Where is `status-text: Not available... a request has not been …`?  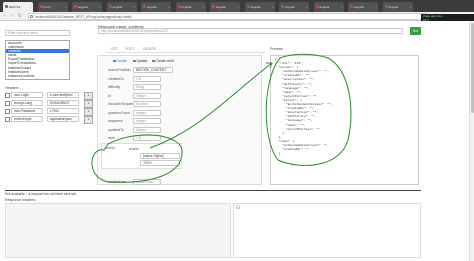
status-text: Not available... a request has not been … is located at coordinates (41, 194).